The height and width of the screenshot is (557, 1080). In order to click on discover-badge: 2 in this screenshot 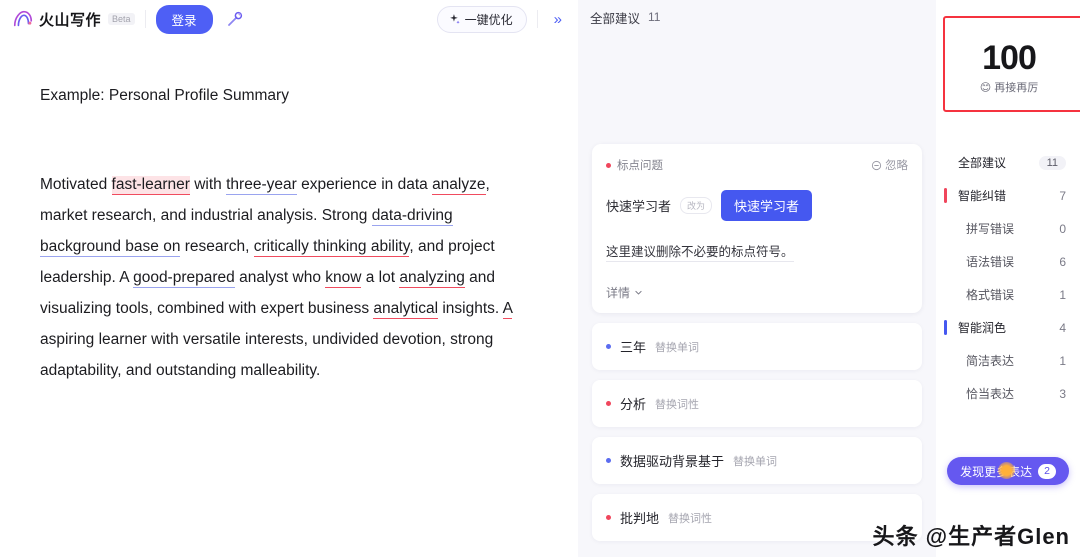, I will do `click(1047, 471)`.